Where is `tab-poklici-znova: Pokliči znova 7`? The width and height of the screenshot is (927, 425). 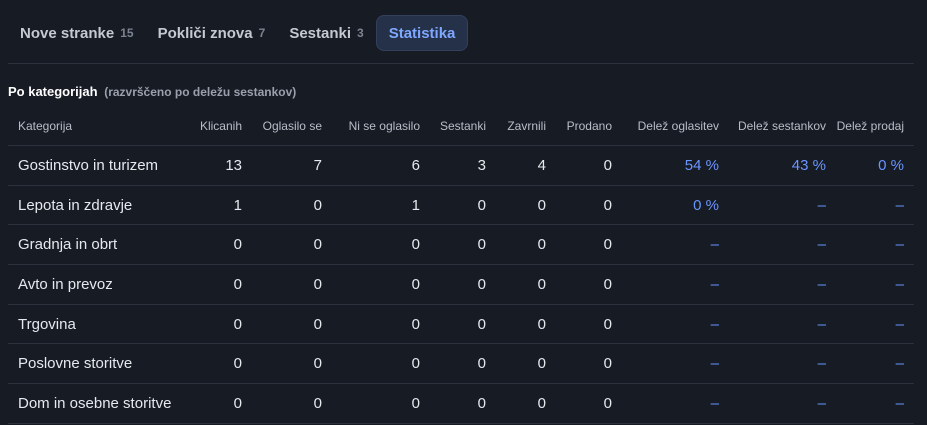 tab-poklici-znova: Pokliči znova 7 is located at coordinates (212, 33).